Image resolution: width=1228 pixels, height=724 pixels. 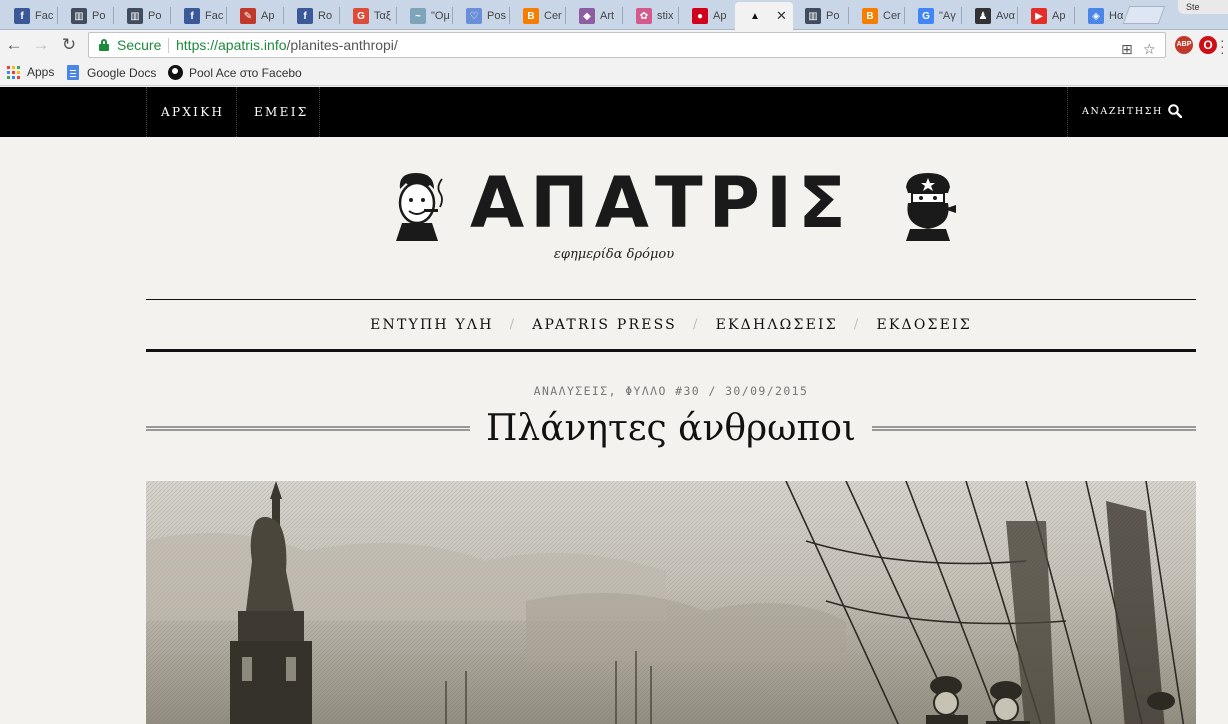 I want to click on tab: ✎ Ap, so click(x=254, y=16).